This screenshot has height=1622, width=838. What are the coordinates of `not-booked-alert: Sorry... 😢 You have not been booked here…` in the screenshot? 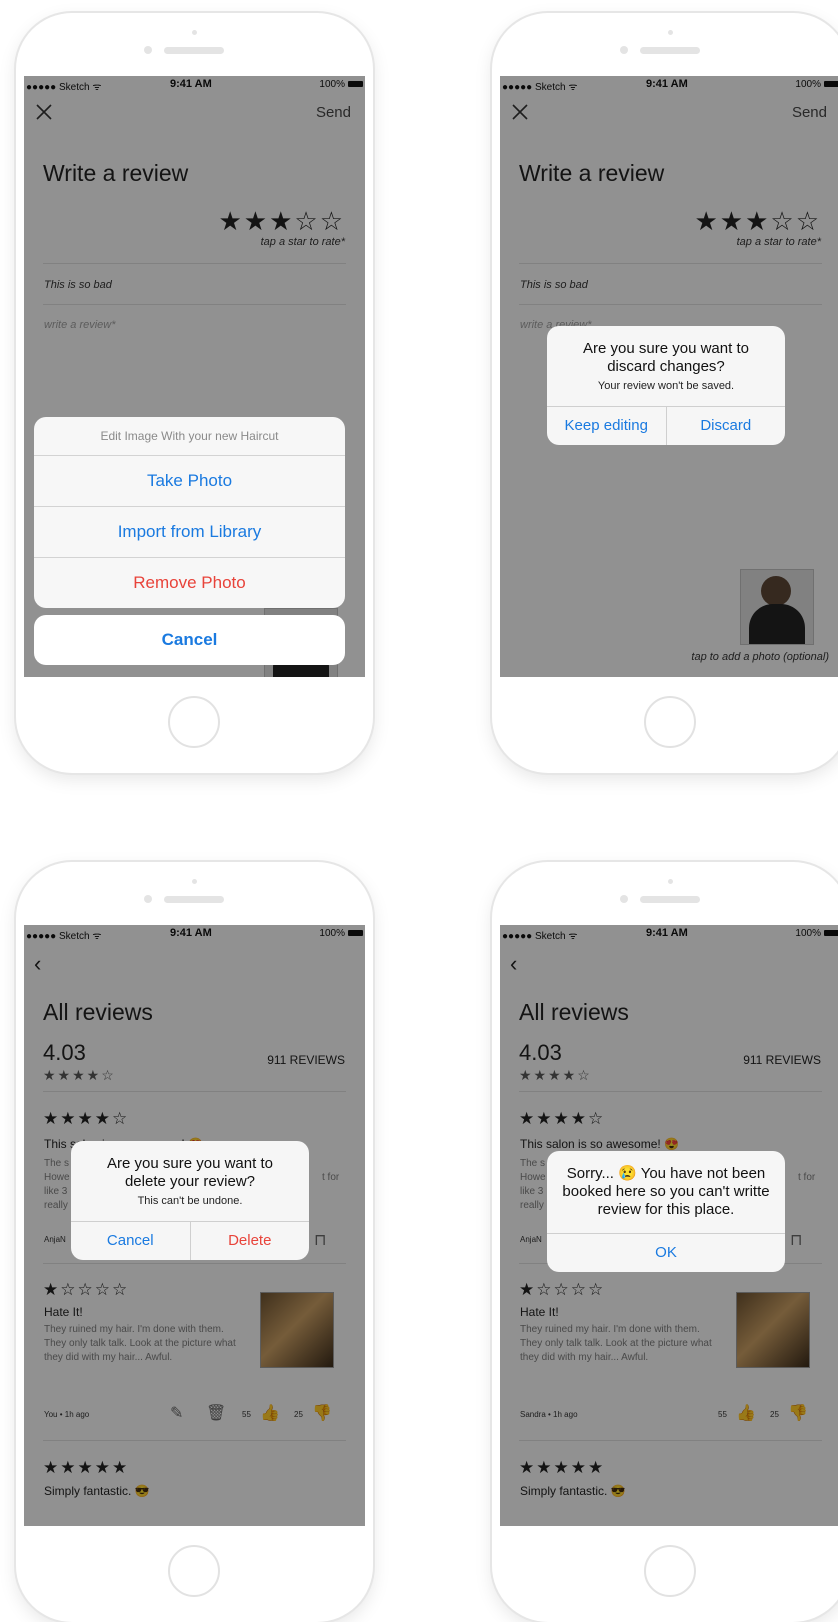 It's located at (666, 1211).